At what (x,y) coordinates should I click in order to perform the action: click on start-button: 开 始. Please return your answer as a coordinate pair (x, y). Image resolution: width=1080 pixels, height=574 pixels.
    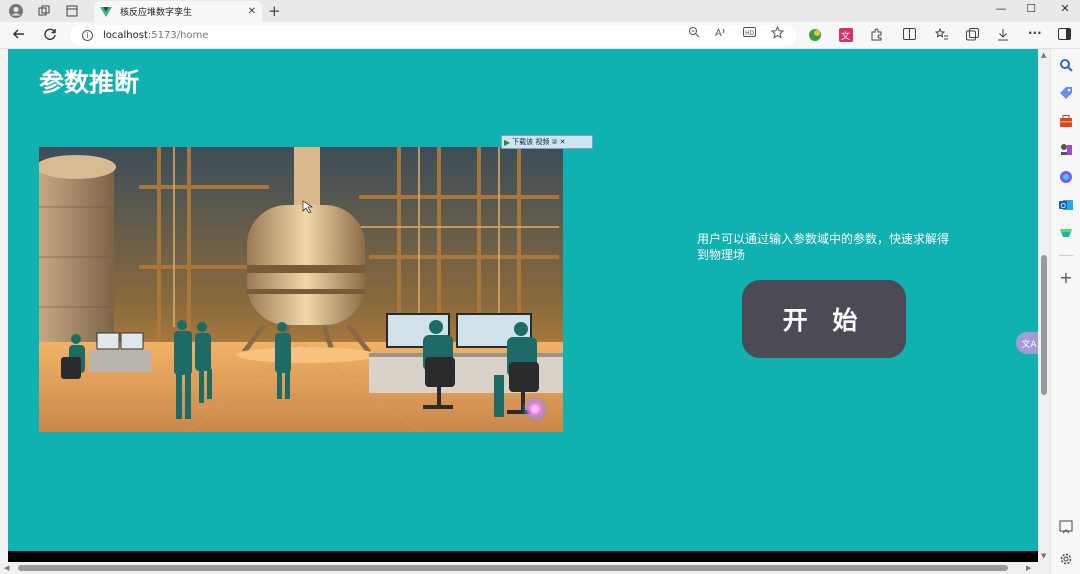
    Looking at the image, I should click on (824, 319).